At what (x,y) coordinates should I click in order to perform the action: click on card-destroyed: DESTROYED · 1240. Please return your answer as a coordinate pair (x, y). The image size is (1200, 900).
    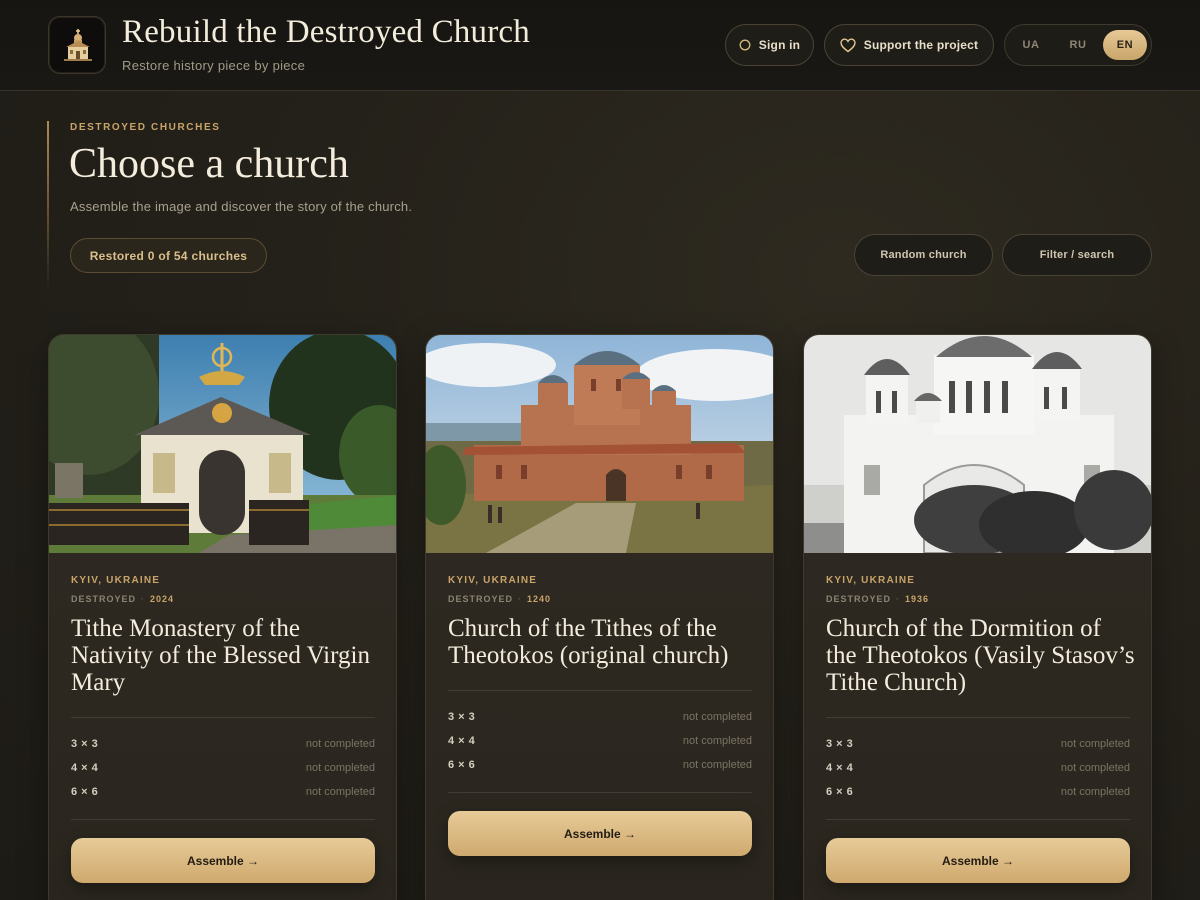
    Looking at the image, I should click on (500, 599).